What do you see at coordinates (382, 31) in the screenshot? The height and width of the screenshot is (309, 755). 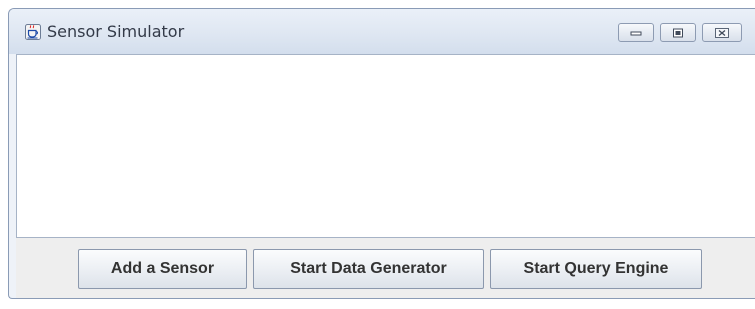 I see `title-bar: Sensor Simulator` at bounding box center [382, 31].